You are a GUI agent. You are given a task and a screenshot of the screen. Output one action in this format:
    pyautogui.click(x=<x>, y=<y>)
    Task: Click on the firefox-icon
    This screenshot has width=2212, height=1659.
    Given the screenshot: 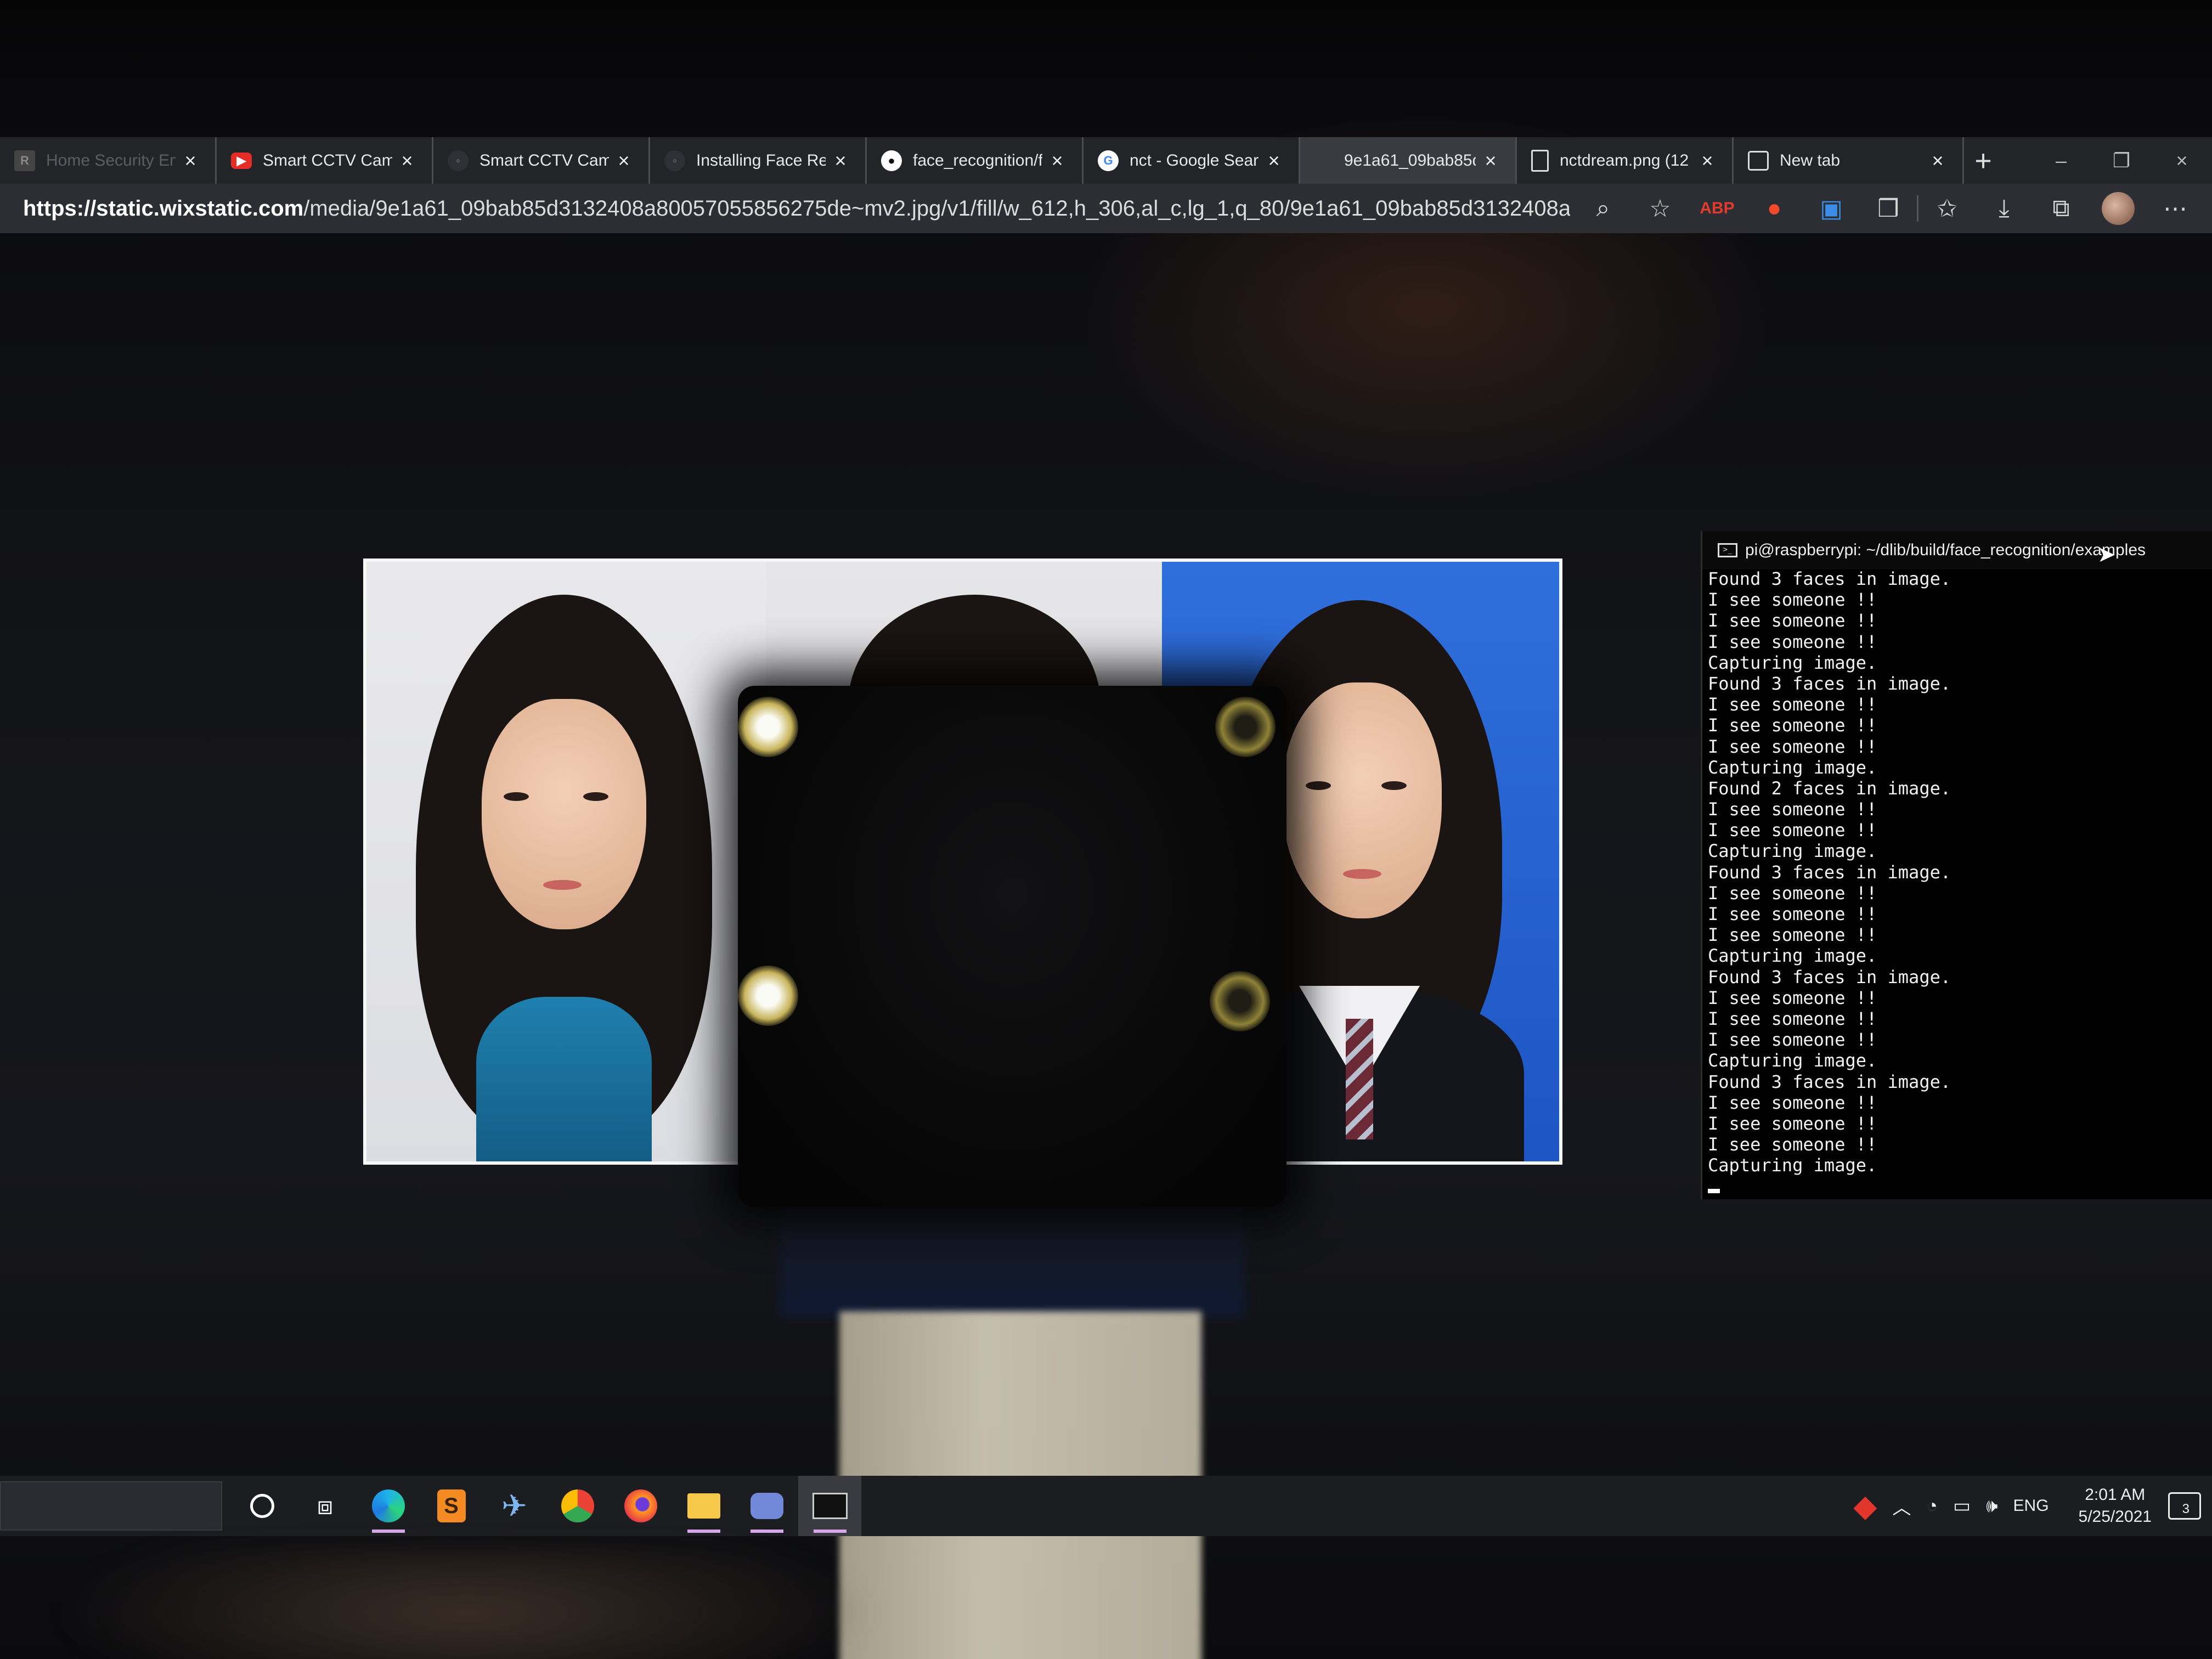 What is the action you would take?
    pyautogui.click(x=641, y=1506)
    